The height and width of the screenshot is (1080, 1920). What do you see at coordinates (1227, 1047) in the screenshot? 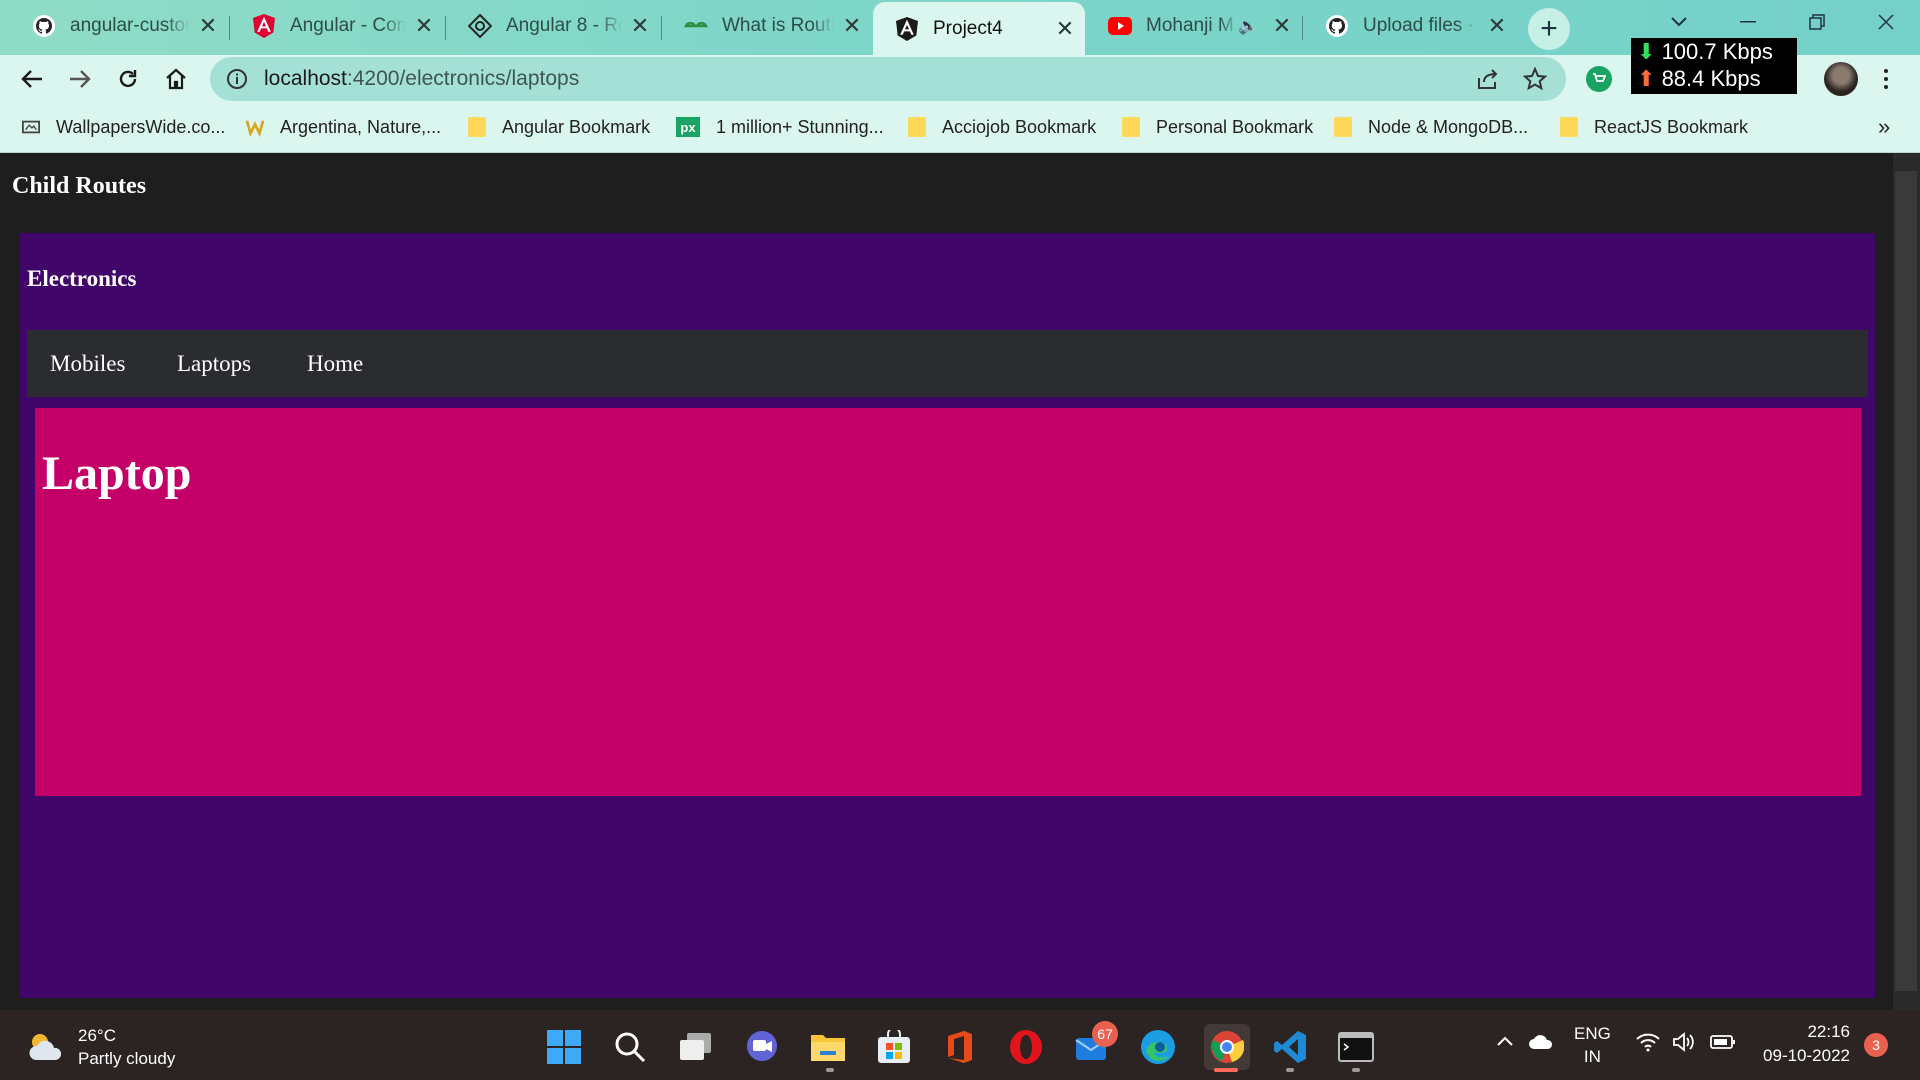
I see `chrome-button` at bounding box center [1227, 1047].